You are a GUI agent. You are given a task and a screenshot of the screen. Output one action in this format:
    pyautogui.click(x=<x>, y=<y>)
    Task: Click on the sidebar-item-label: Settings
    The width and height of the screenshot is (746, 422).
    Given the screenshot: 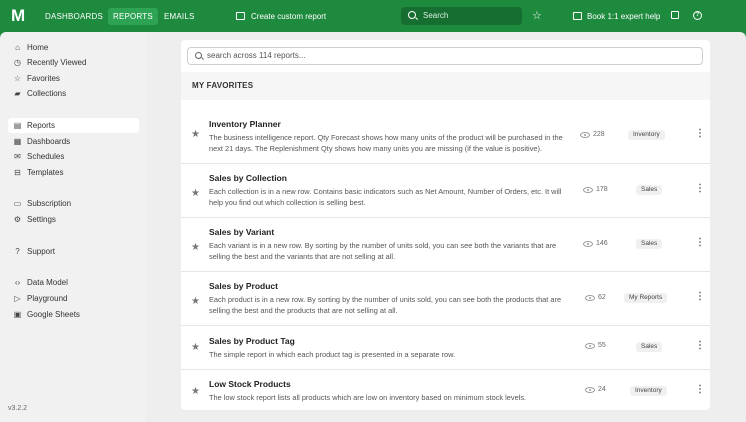 What is the action you would take?
    pyautogui.click(x=41, y=219)
    